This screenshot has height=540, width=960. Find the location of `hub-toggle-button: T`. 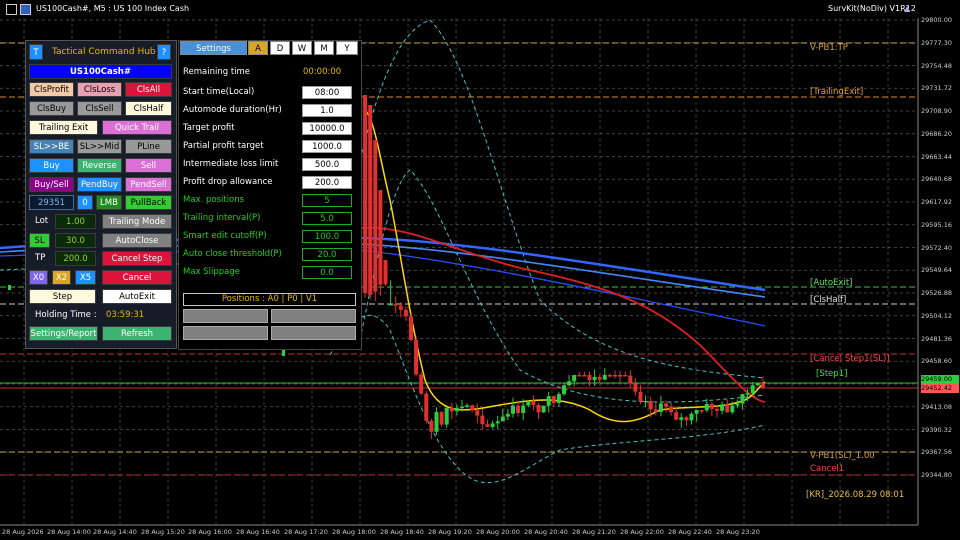

hub-toggle-button: T is located at coordinates (36, 52).